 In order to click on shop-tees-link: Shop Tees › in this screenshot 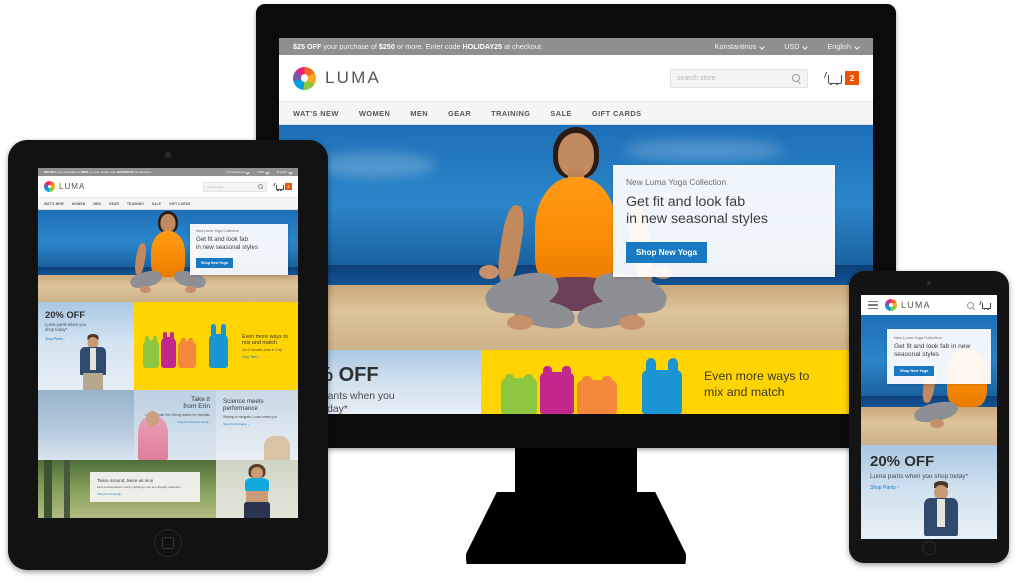, I will do `click(265, 357)`.